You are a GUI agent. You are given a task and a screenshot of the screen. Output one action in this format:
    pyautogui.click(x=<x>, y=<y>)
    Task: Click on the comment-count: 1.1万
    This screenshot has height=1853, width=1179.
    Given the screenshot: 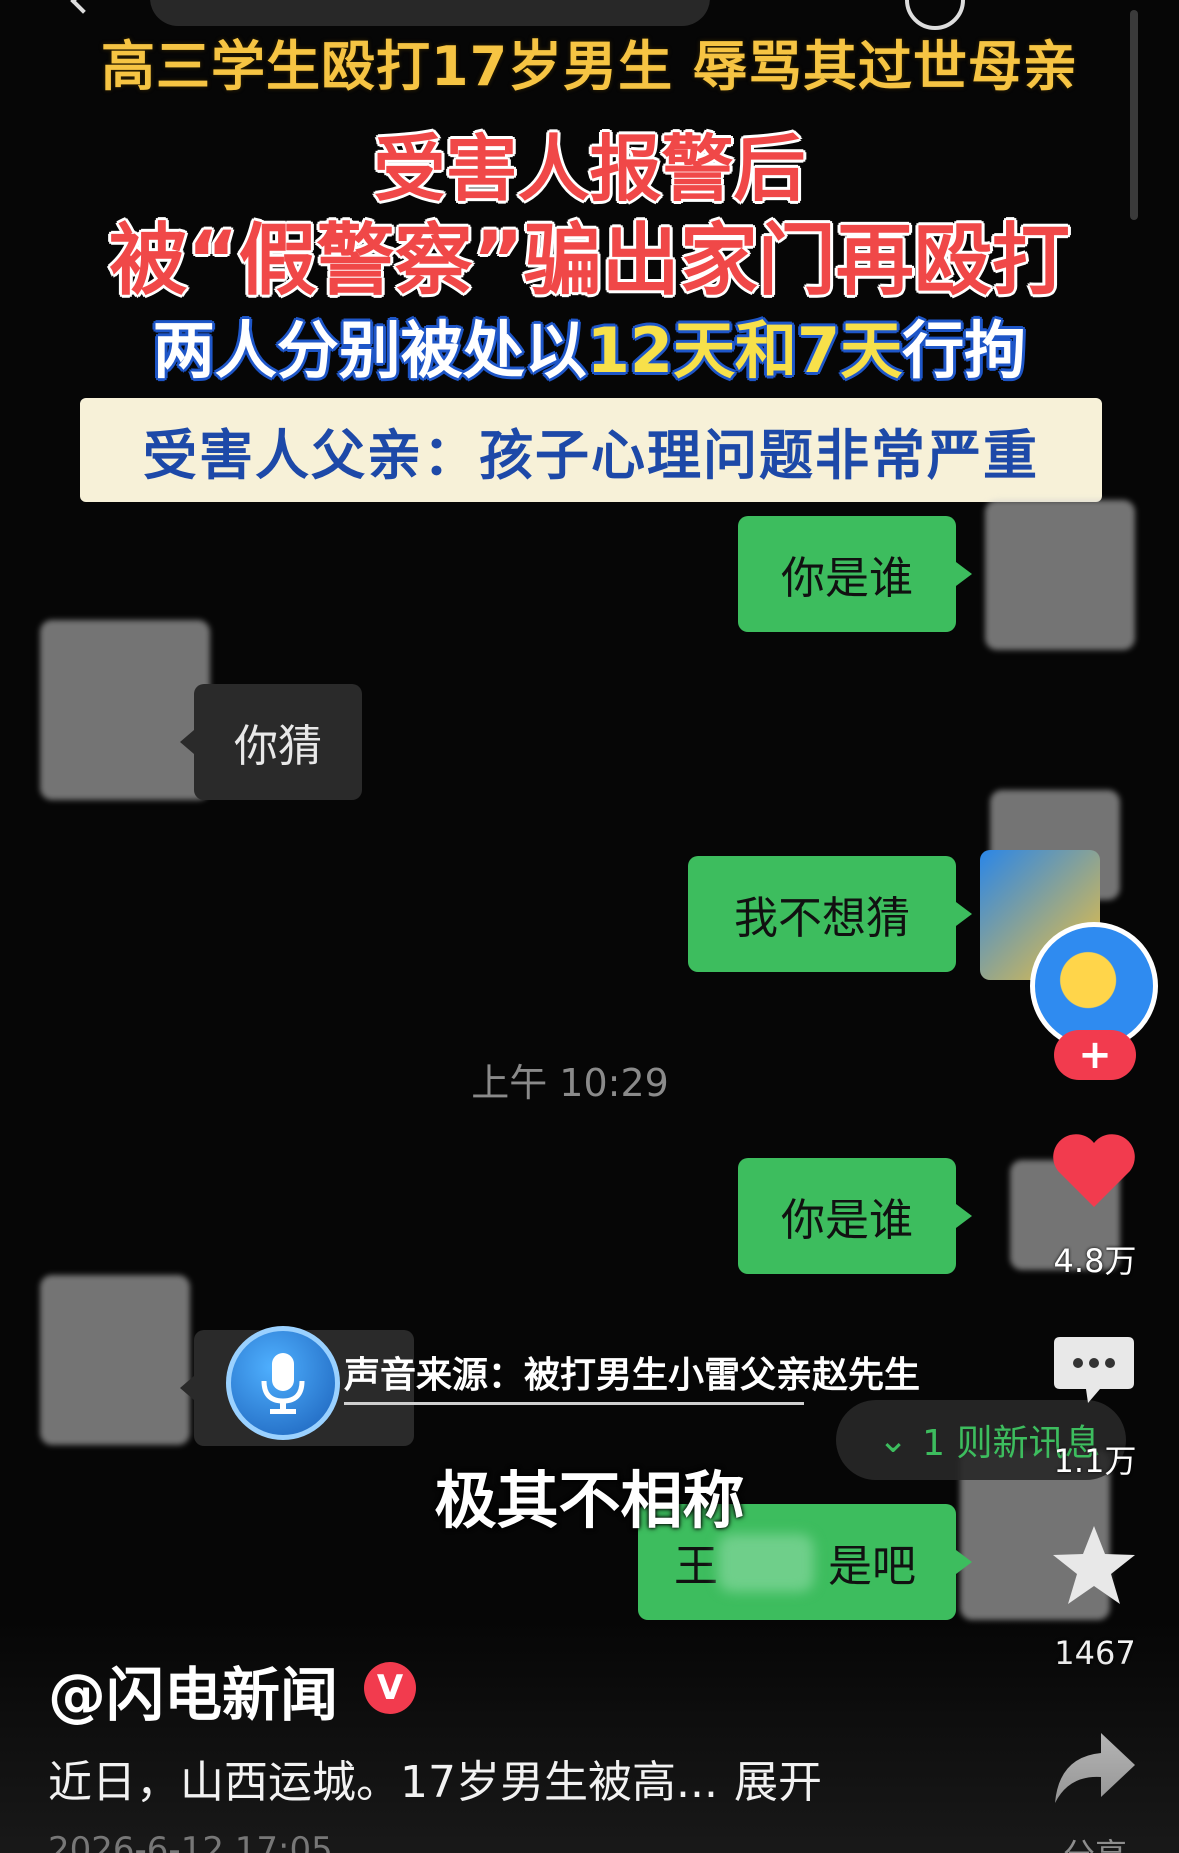 What is the action you would take?
    pyautogui.click(x=1095, y=1461)
    